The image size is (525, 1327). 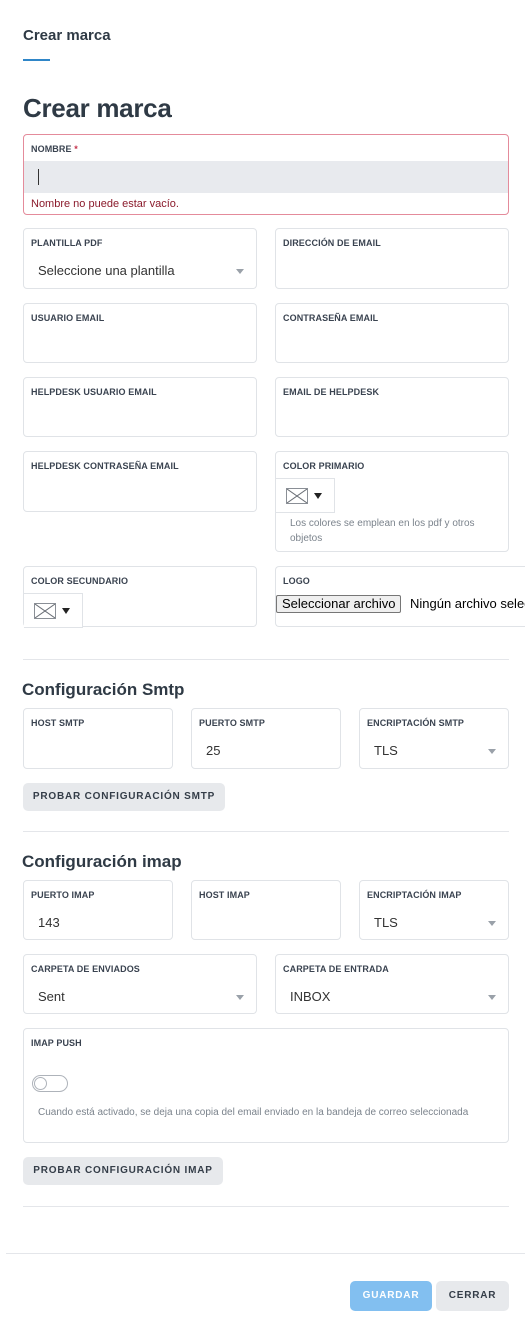 I want to click on usuario-email-label: USUARIO EMAIL, so click(x=68, y=318).